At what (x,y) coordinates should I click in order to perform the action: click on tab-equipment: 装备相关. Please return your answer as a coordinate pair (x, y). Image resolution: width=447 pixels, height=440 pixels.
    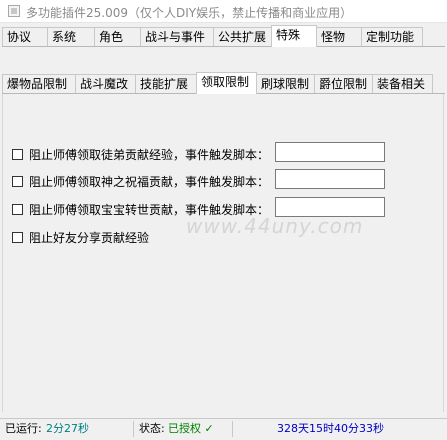
    Looking at the image, I should click on (402, 83).